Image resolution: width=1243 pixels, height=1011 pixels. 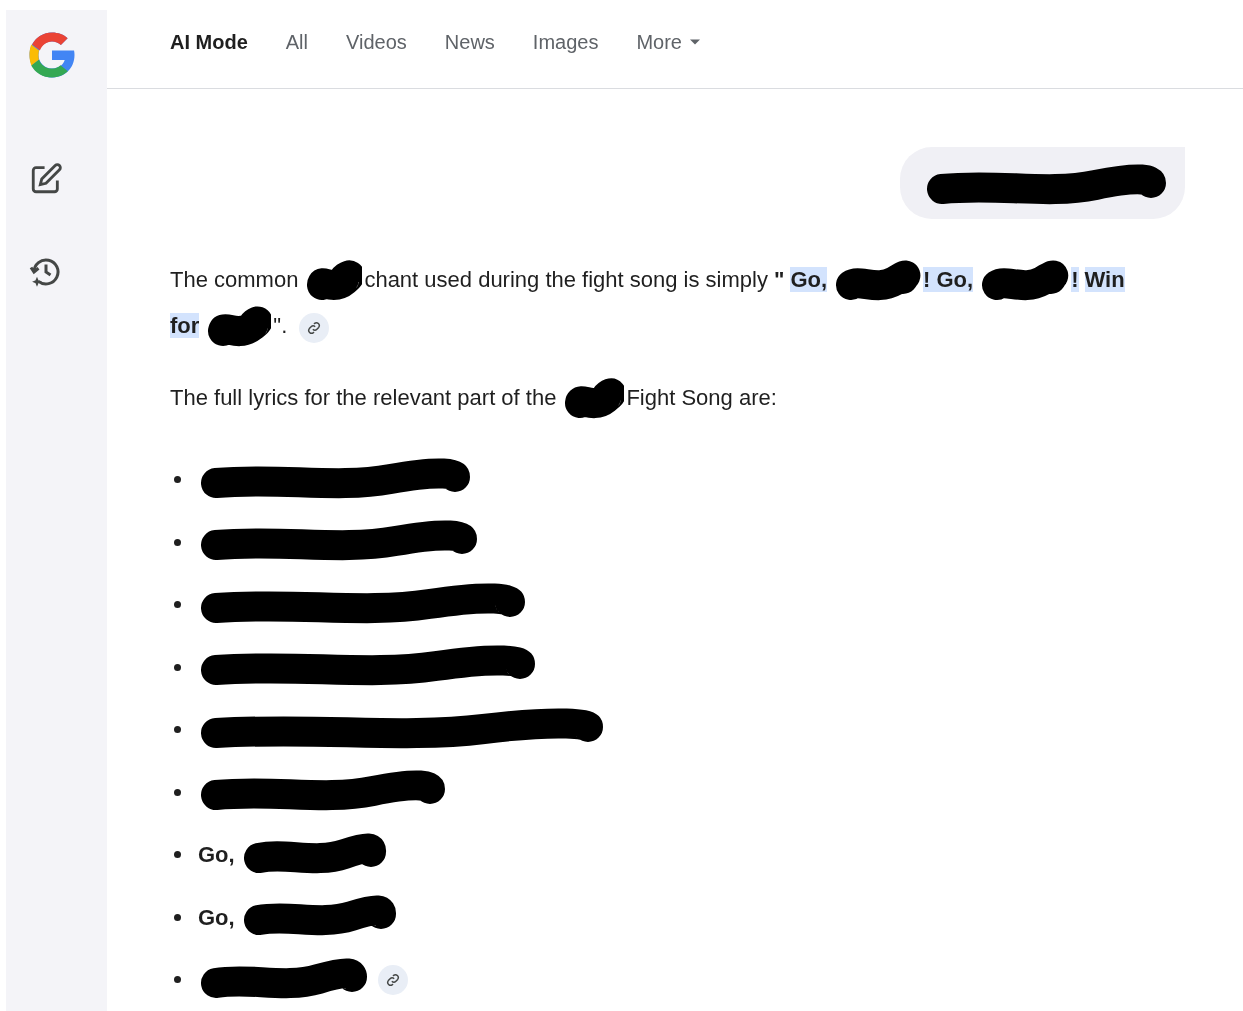 I want to click on answer-text: ", so click(x=779, y=280).